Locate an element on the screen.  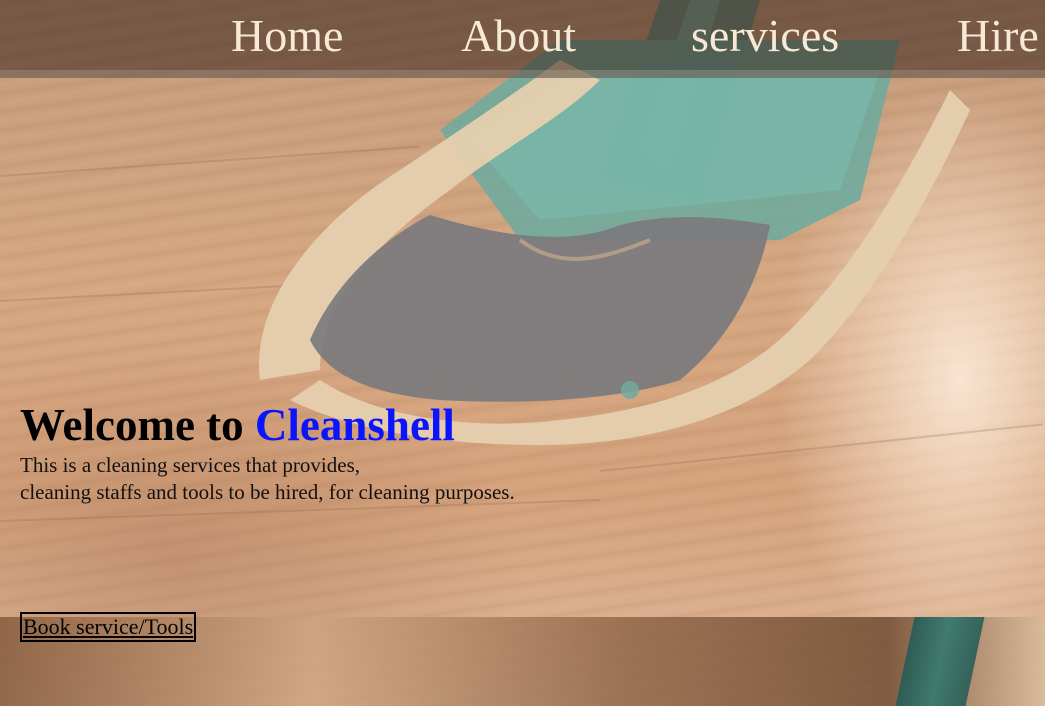
top-navigation-bar: Home About services Hire is located at coordinates (522, 39).